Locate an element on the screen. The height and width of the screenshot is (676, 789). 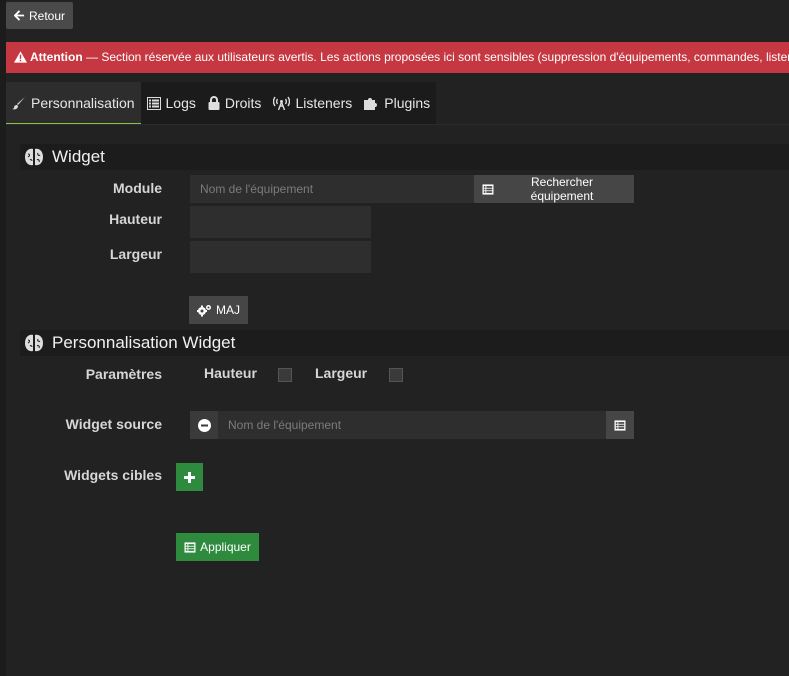
alert-title: Attention is located at coordinates (56, 57).